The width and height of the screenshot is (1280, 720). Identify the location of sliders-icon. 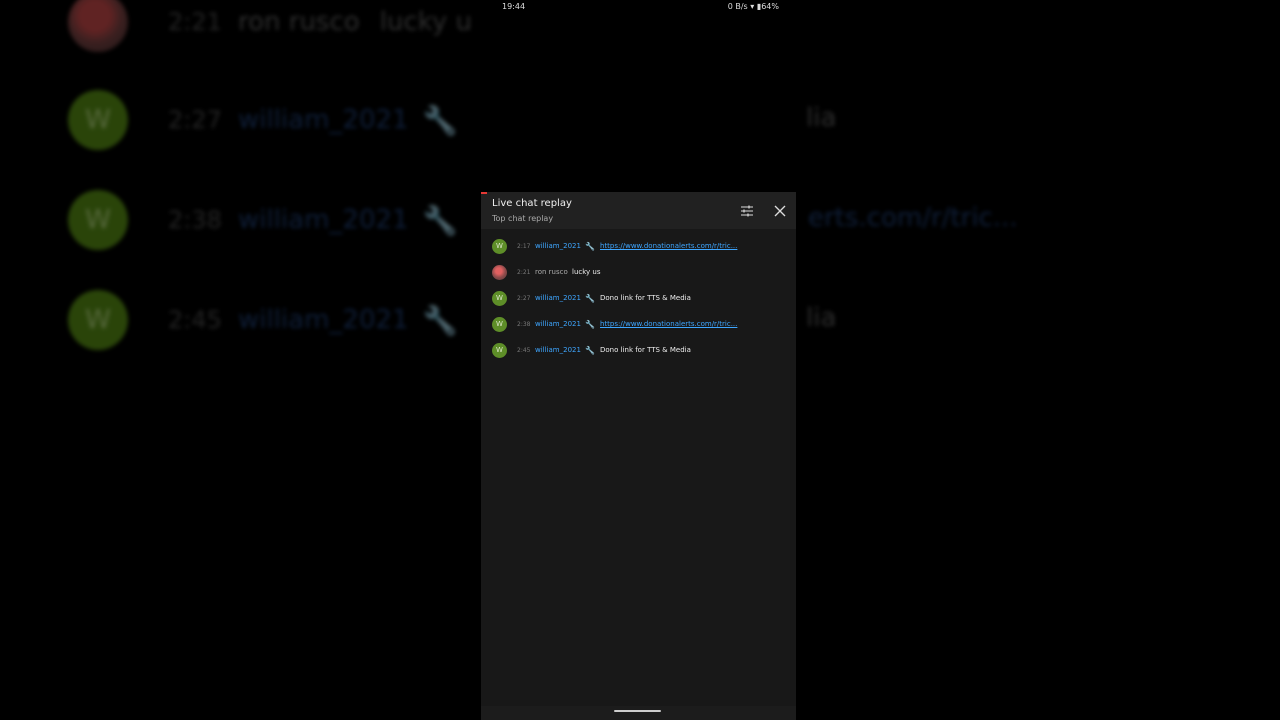
(747, 211).